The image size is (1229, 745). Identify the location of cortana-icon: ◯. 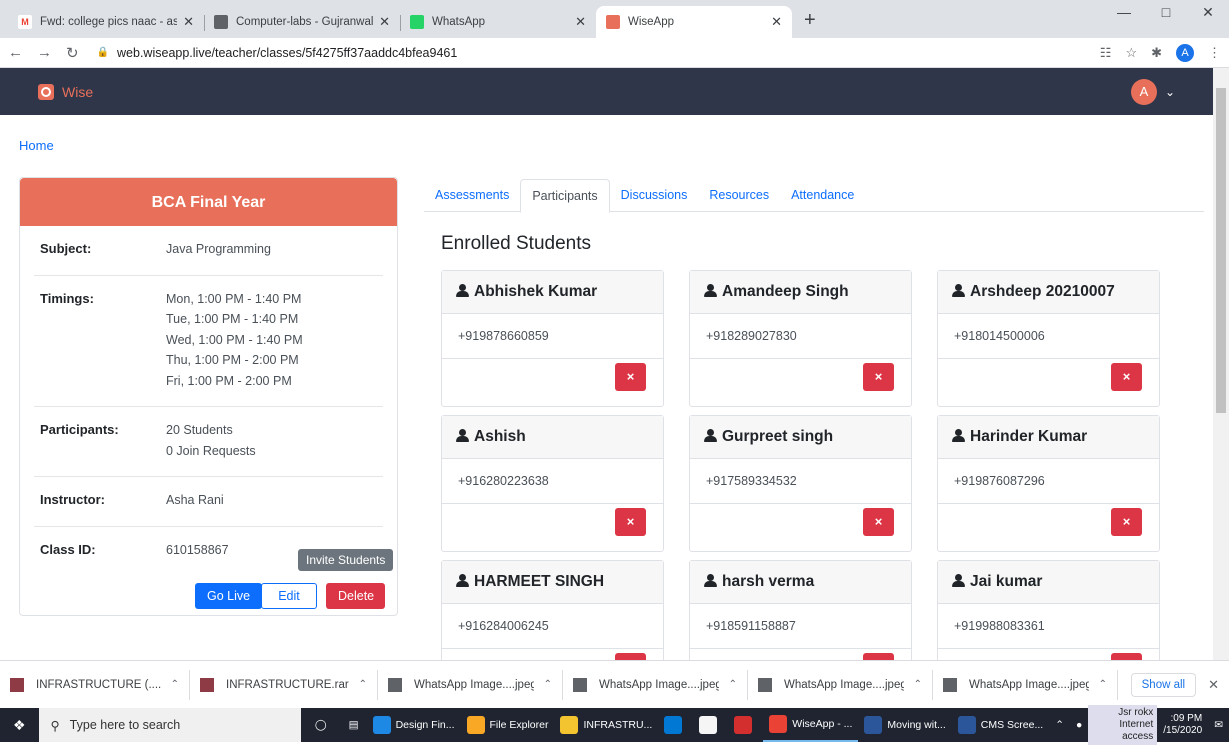
(321, 725).